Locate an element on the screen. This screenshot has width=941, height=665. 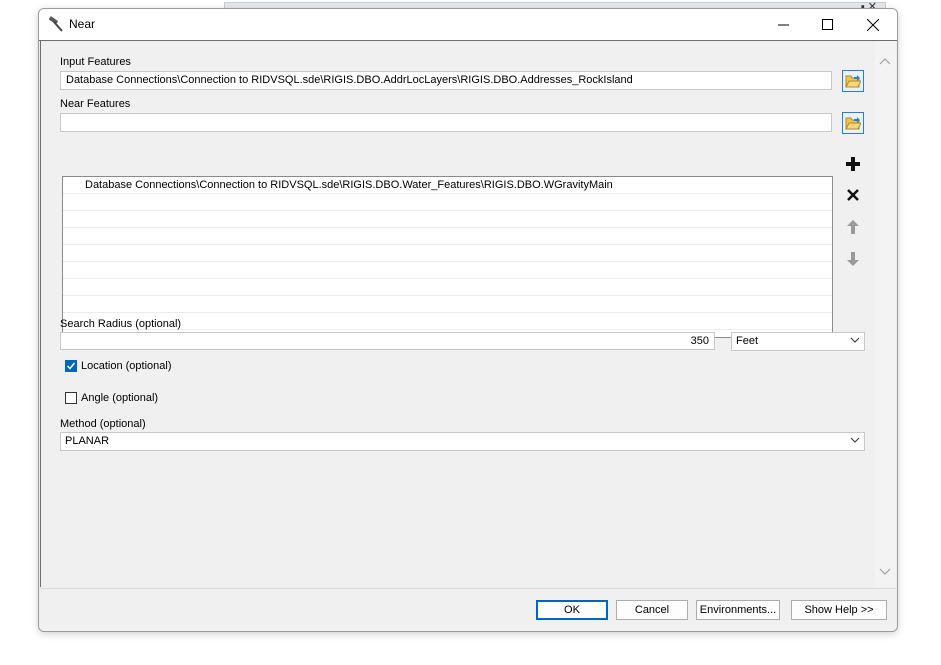
search-radius-unit-value: Feet is located at coordinates (747, 341).